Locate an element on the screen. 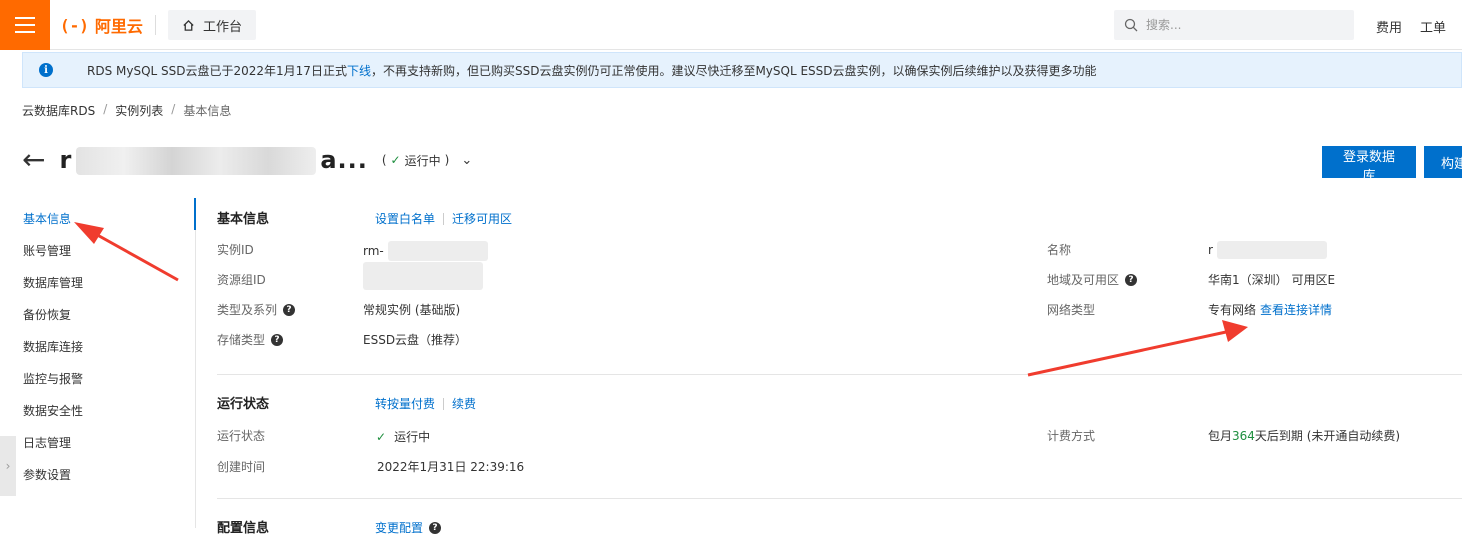 The width and height of the screenshot is (1462, 536). run-status-text: 运行中 is located at coordinates (412, 437).